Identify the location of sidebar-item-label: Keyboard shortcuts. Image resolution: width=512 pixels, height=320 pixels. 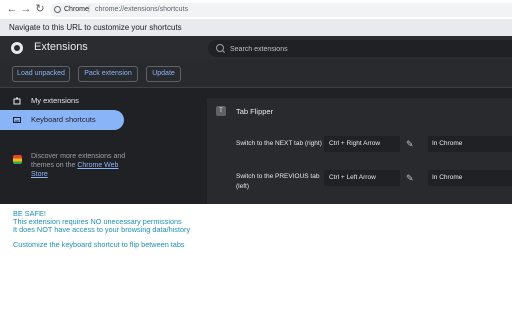
(63, 119).